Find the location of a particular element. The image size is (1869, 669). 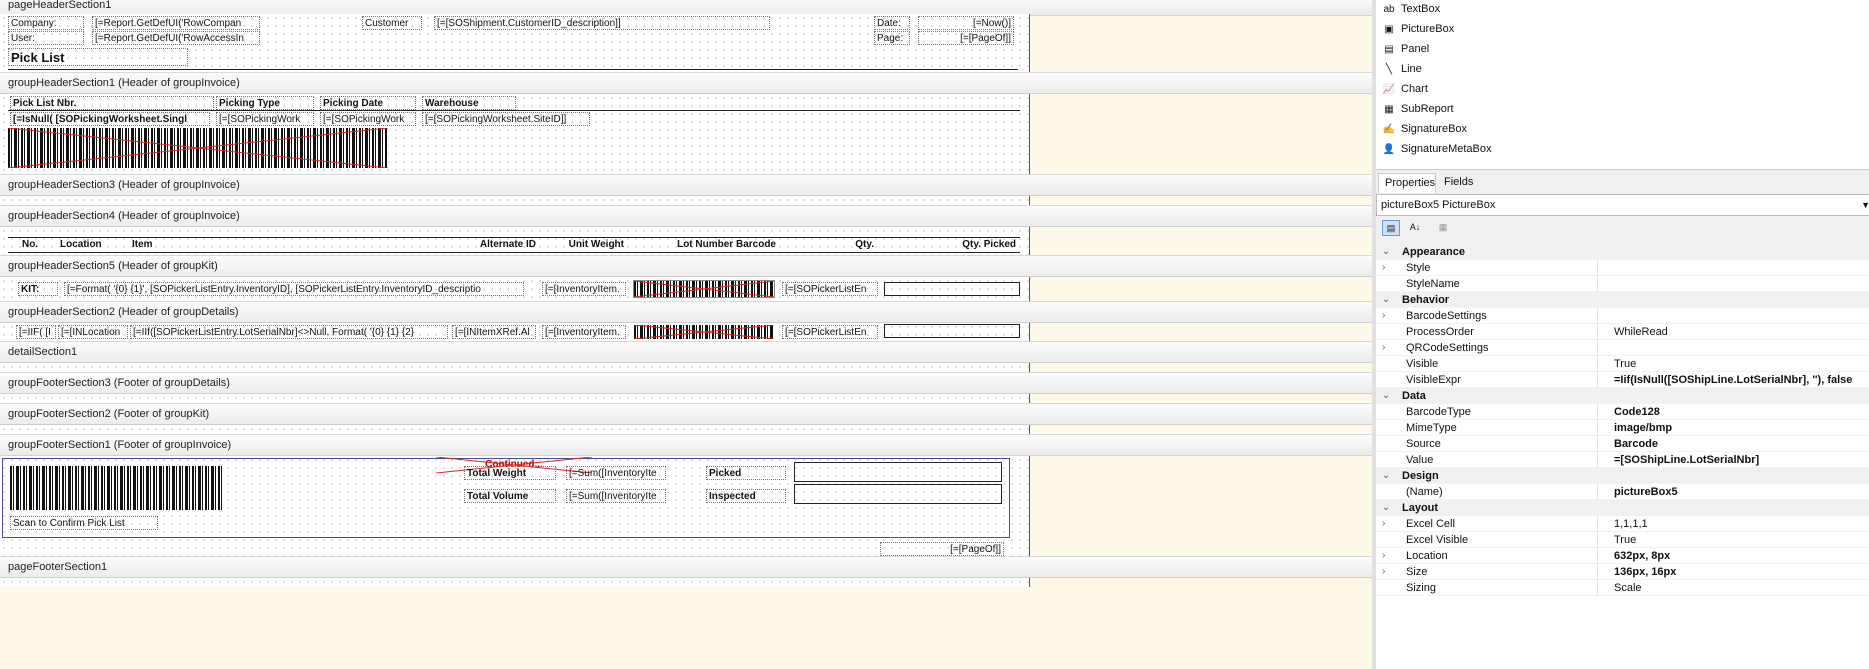

column-header-bottomline is located at coordinates (514, 252).